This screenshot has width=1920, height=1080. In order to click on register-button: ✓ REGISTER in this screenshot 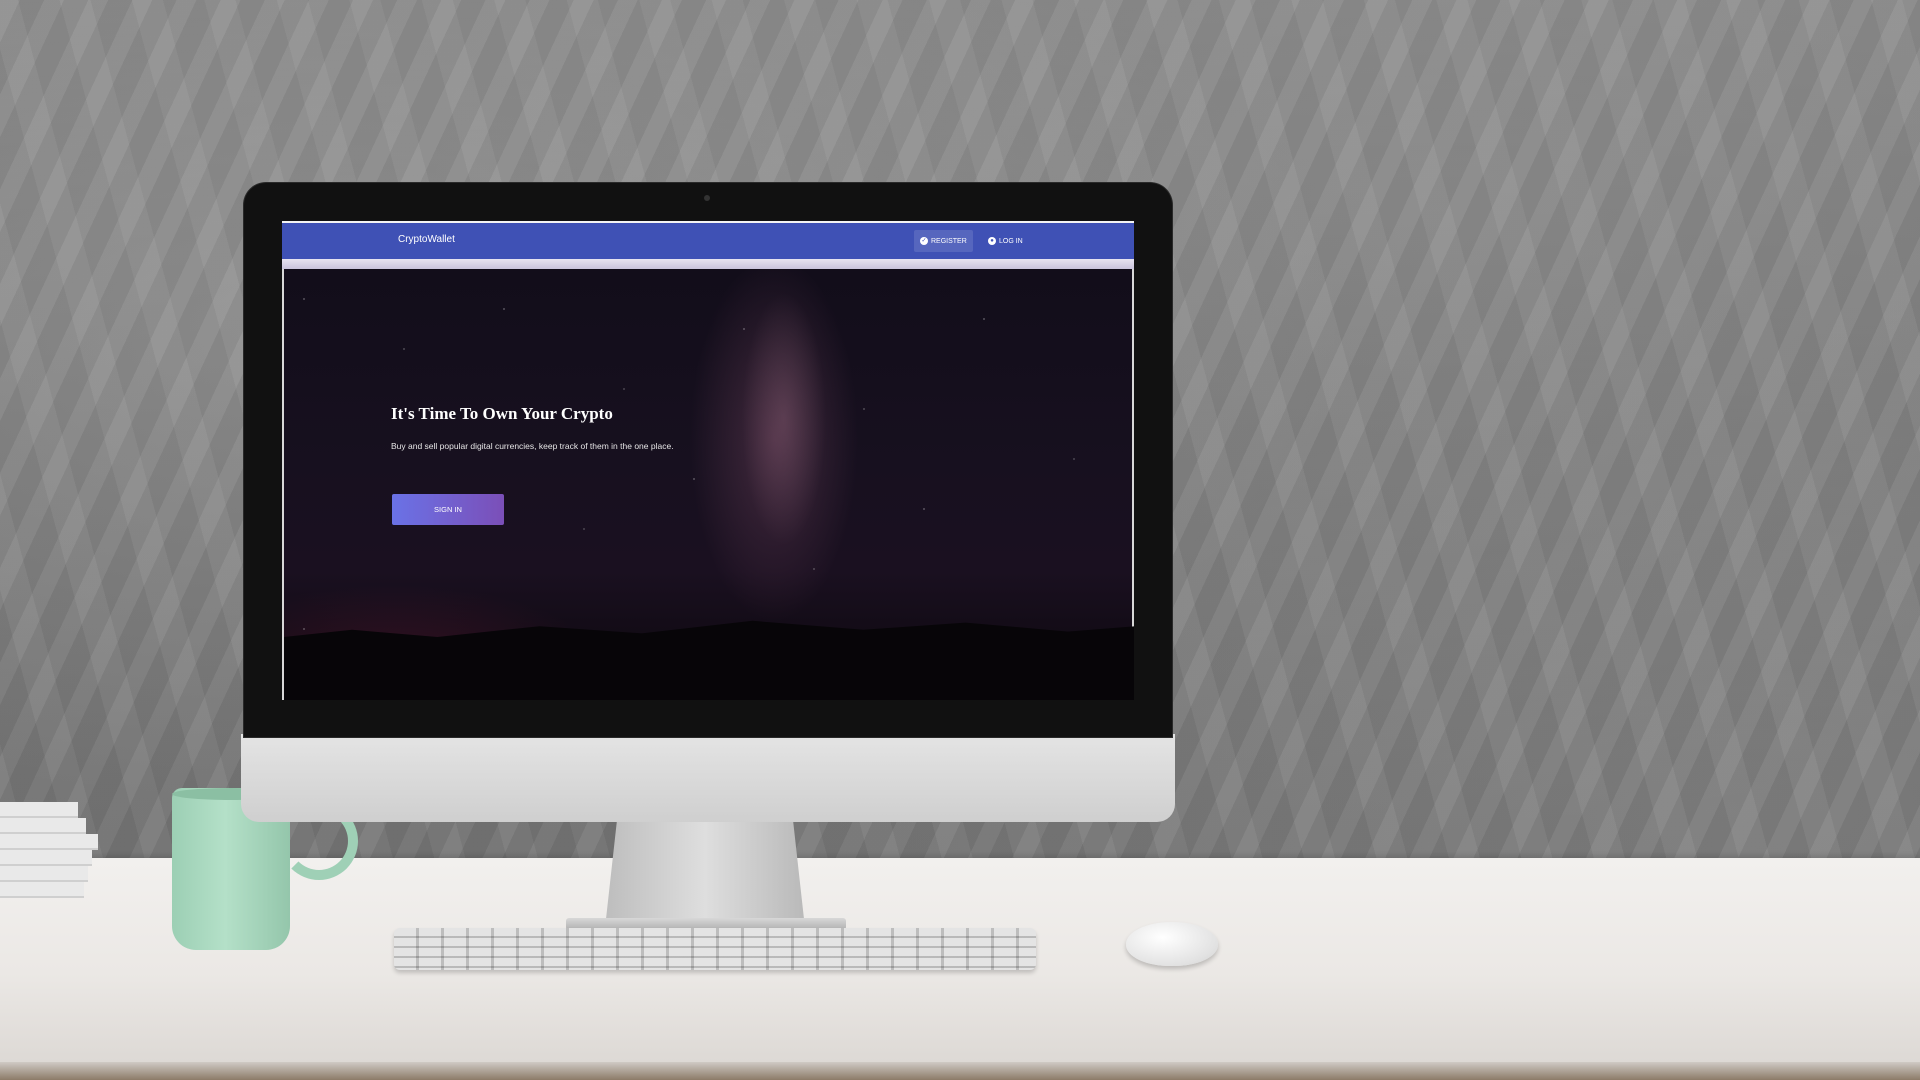, I will do `click(943, 241)`.